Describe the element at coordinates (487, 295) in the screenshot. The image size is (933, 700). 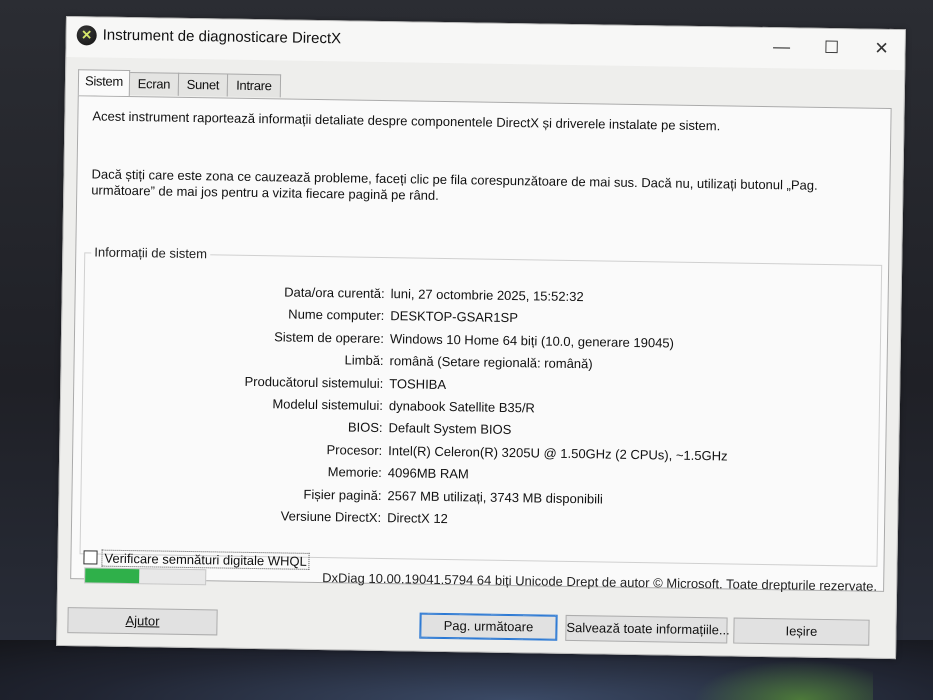
I see `info-value: luni, 27 octombrie 2025, 15:52:32` at that location.